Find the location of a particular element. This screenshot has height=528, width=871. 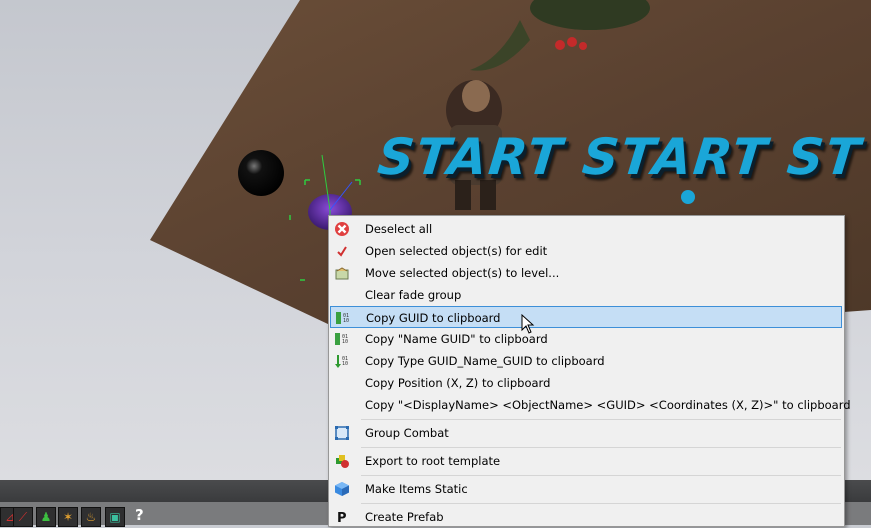

menu-item-label: Clear fade group is located at coordinates (413, 295).